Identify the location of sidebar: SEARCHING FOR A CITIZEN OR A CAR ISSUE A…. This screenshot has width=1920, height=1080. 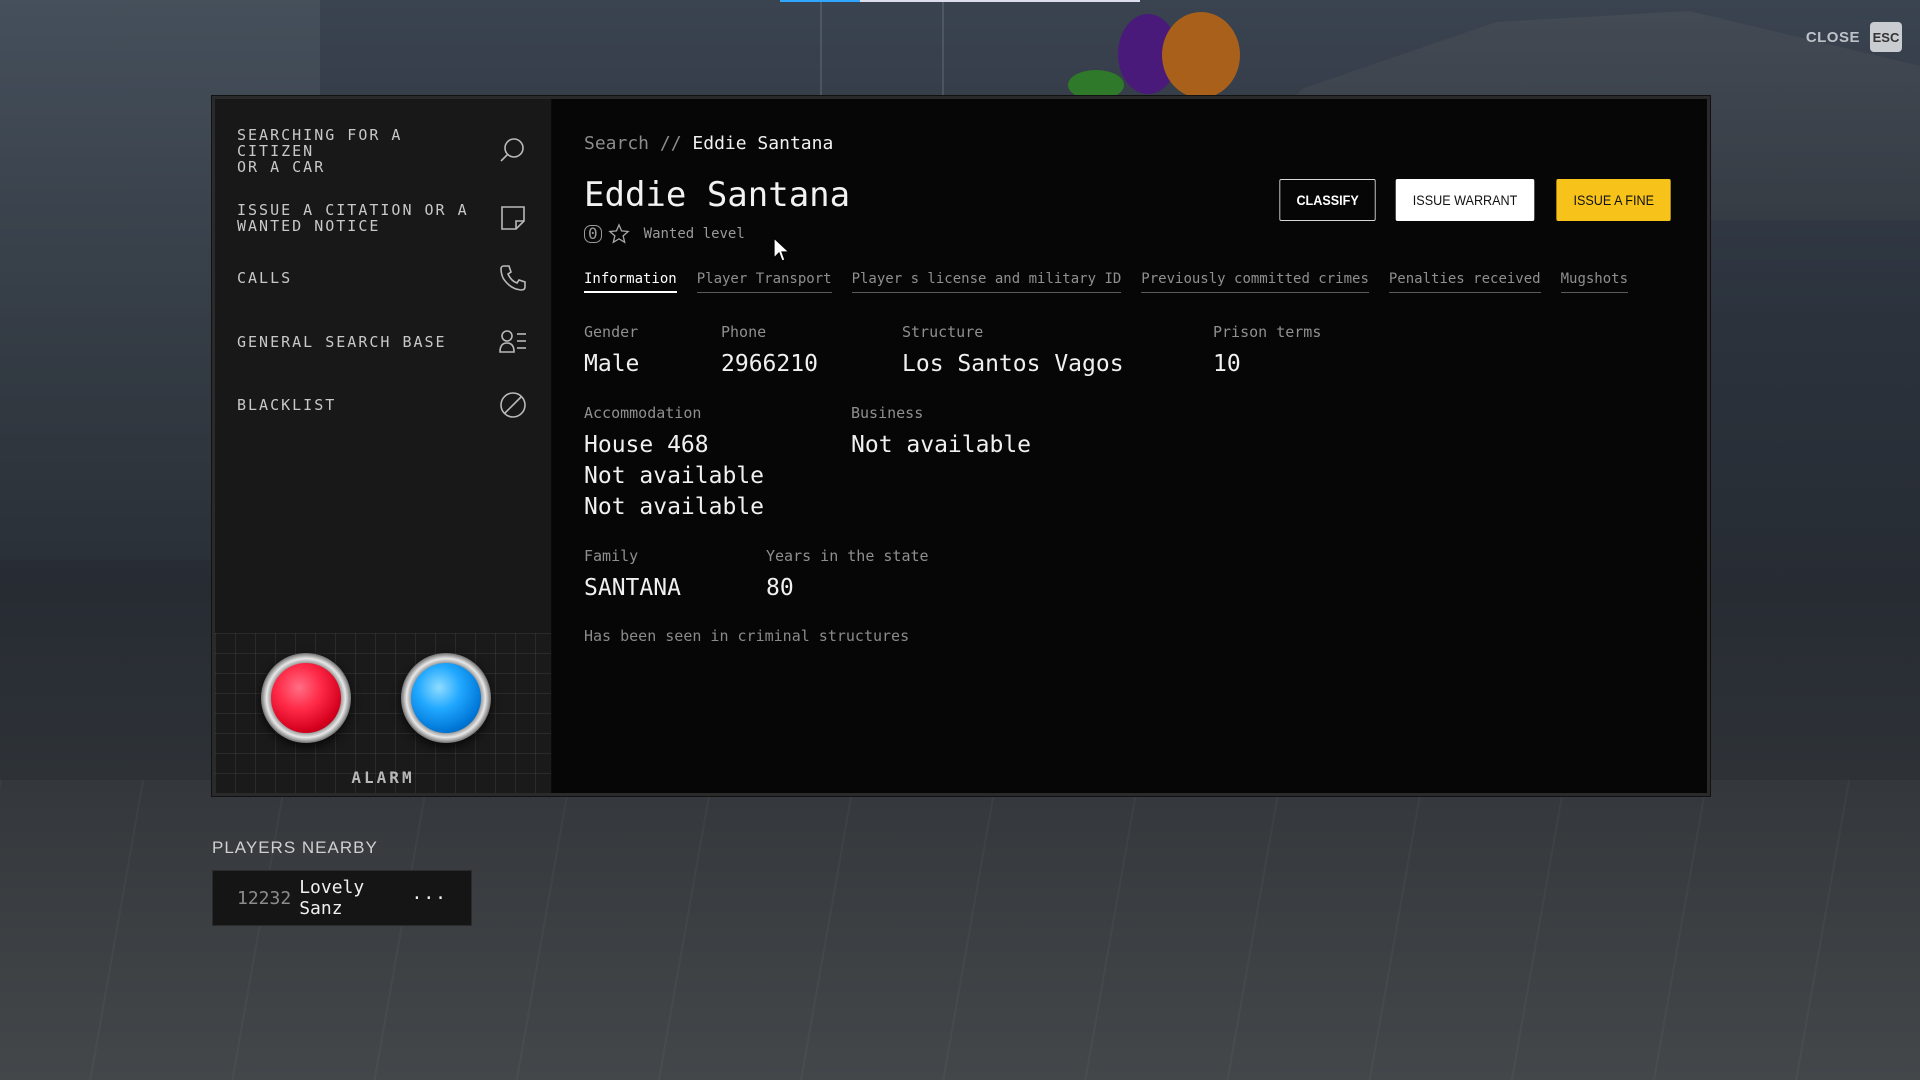
(383, 446).